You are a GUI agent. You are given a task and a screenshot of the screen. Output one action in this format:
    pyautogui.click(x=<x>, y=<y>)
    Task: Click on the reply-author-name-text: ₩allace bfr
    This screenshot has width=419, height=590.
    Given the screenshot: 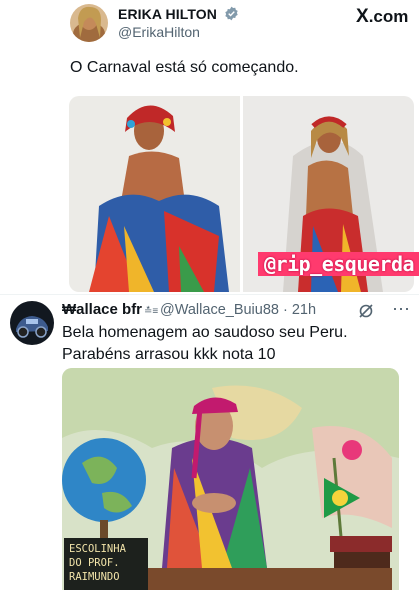 What is the action you would take?
    pyautogui.click(x=102, y=309)
    